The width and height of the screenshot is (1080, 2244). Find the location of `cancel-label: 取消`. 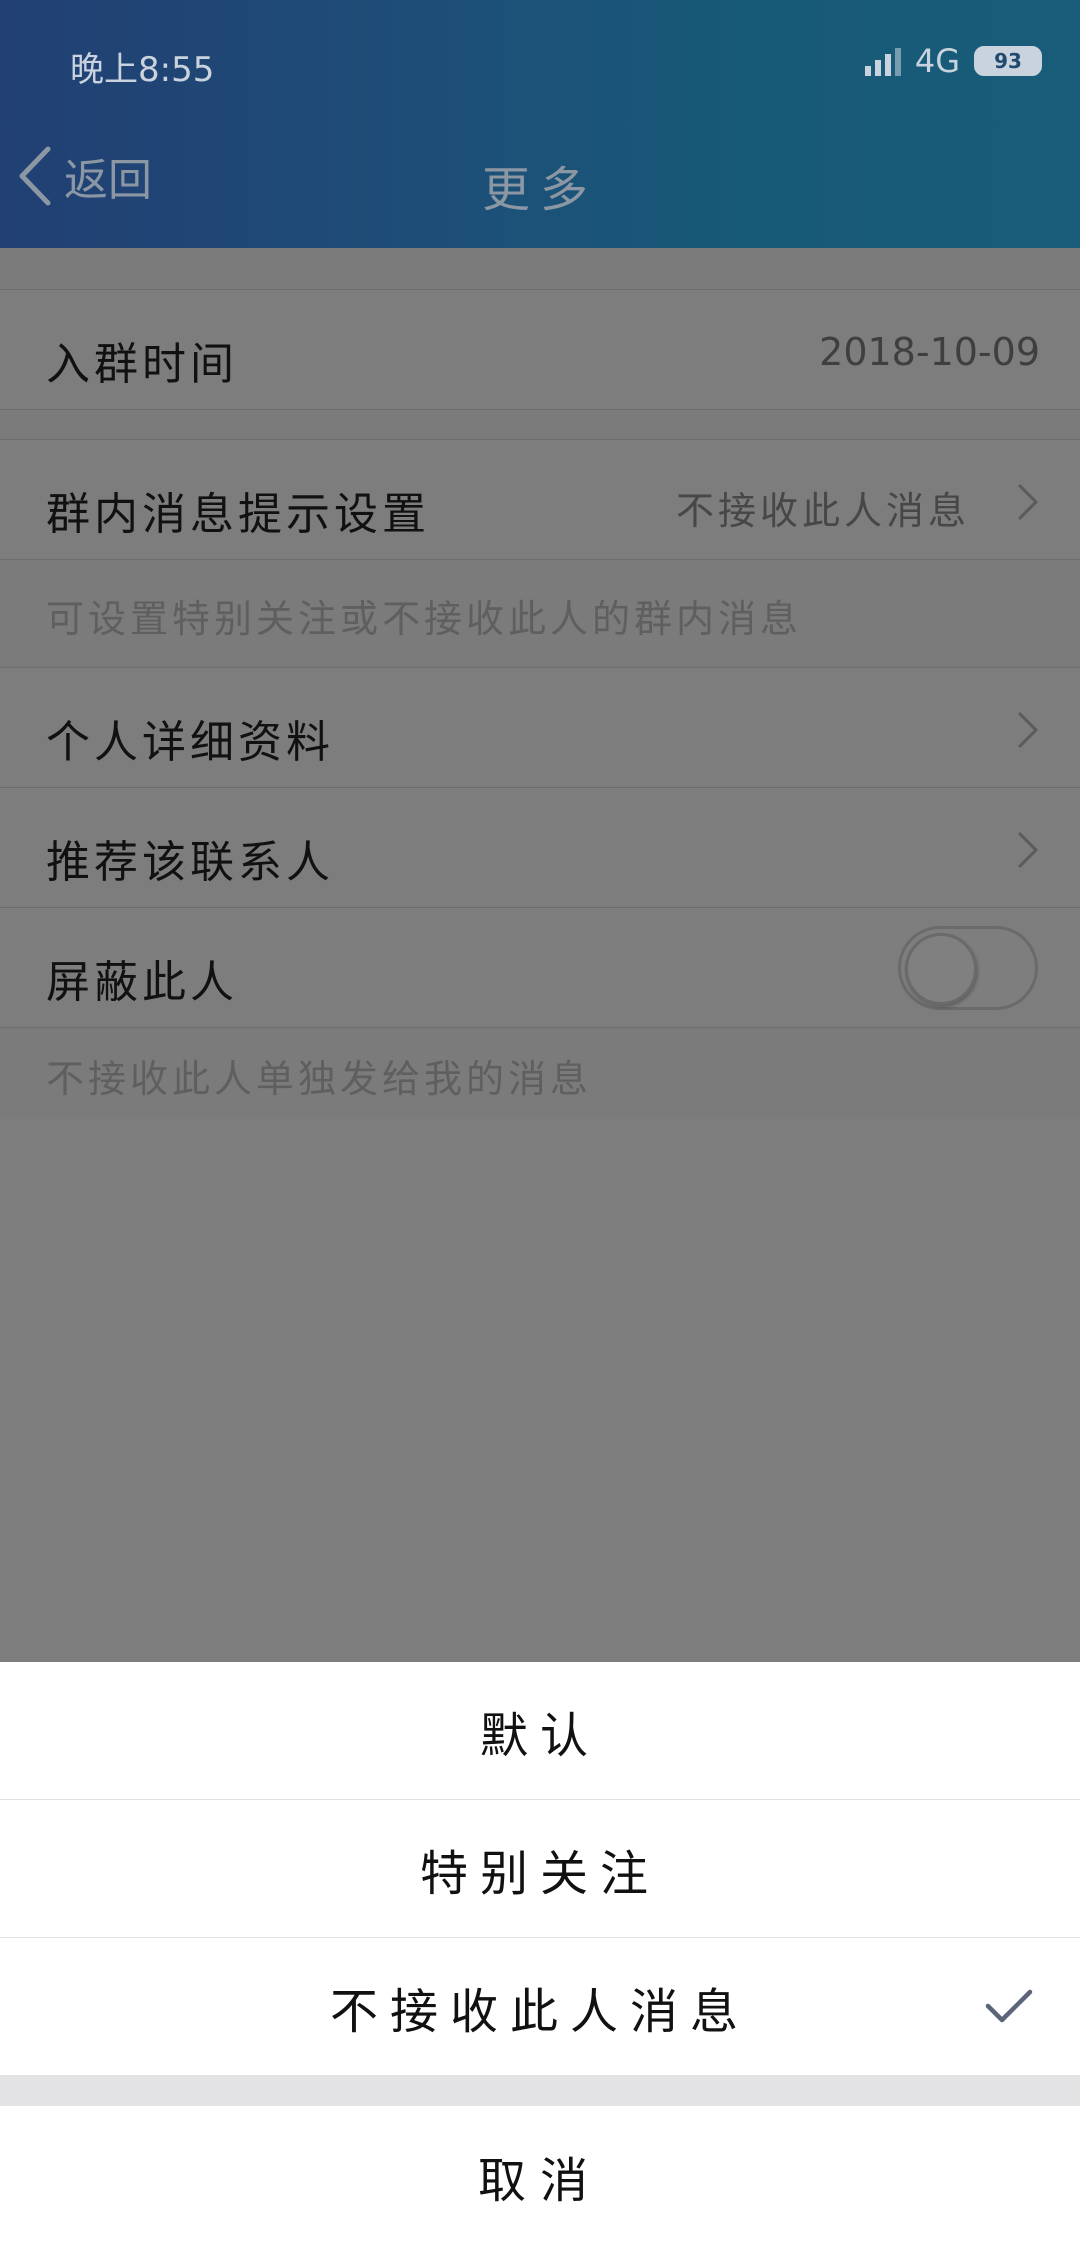

cancel-label: 取消 is located at coordinates (539, 2180).